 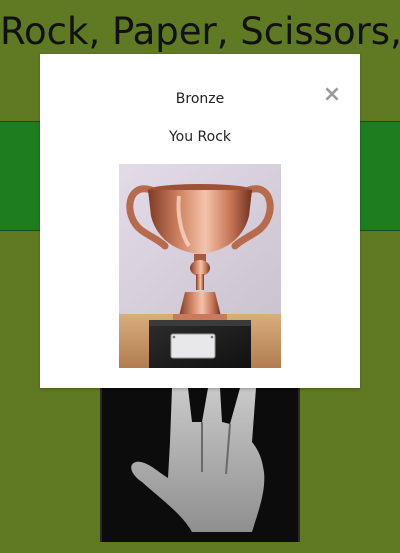 I want to click on close-icon: ×, so click(x=332, y=95).